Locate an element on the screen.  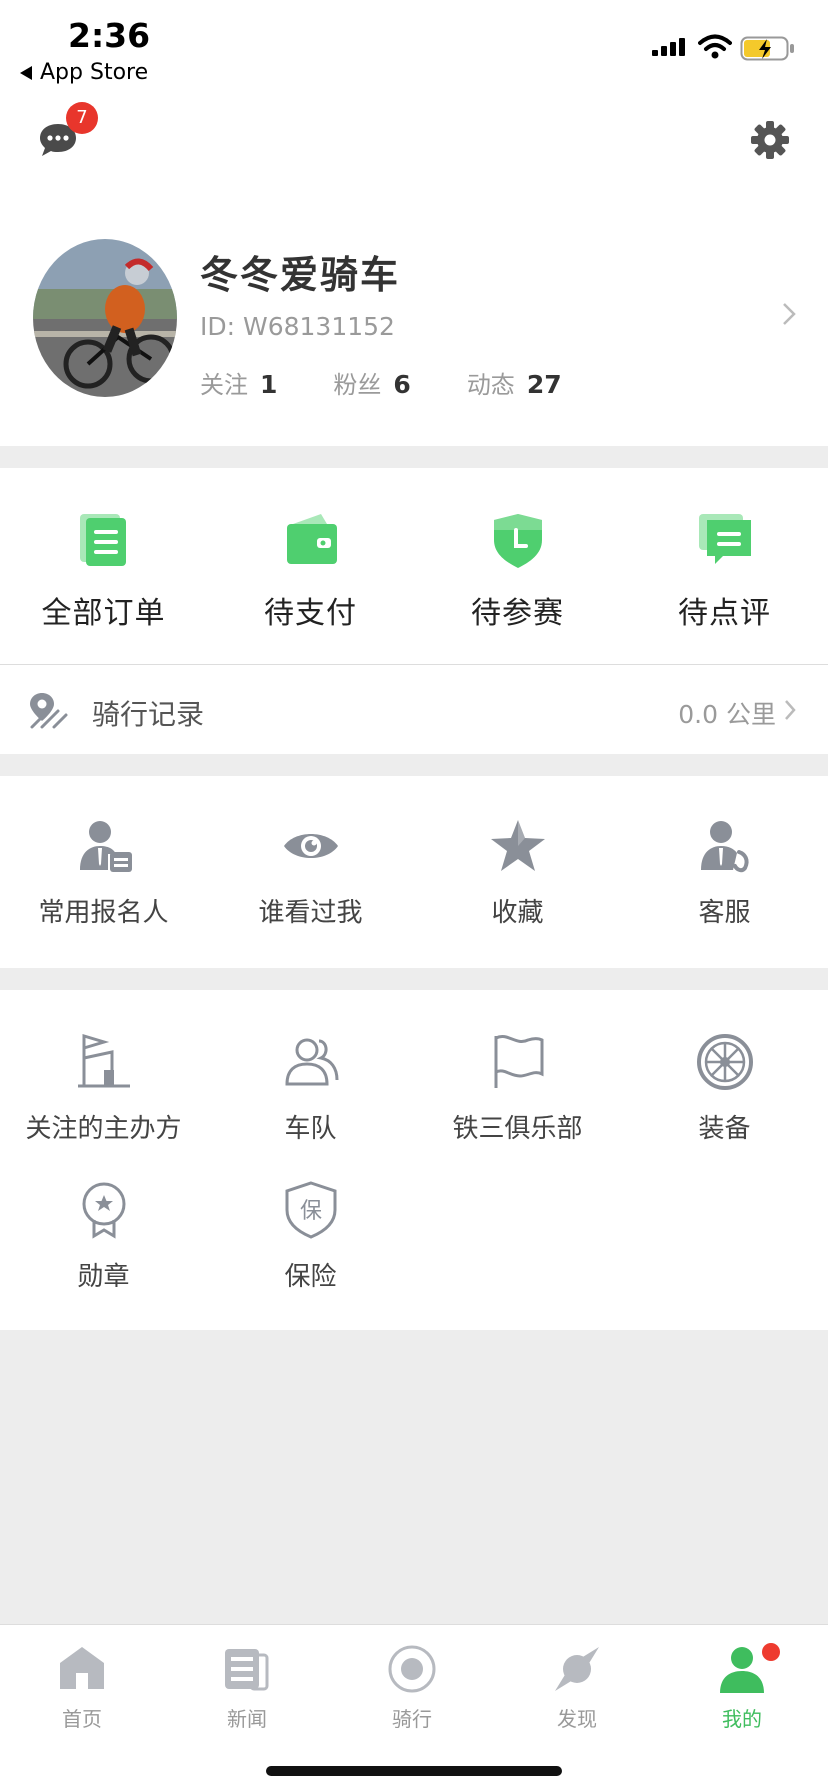
user-id: ID: W68131152 is located at coordinates (297, 326).